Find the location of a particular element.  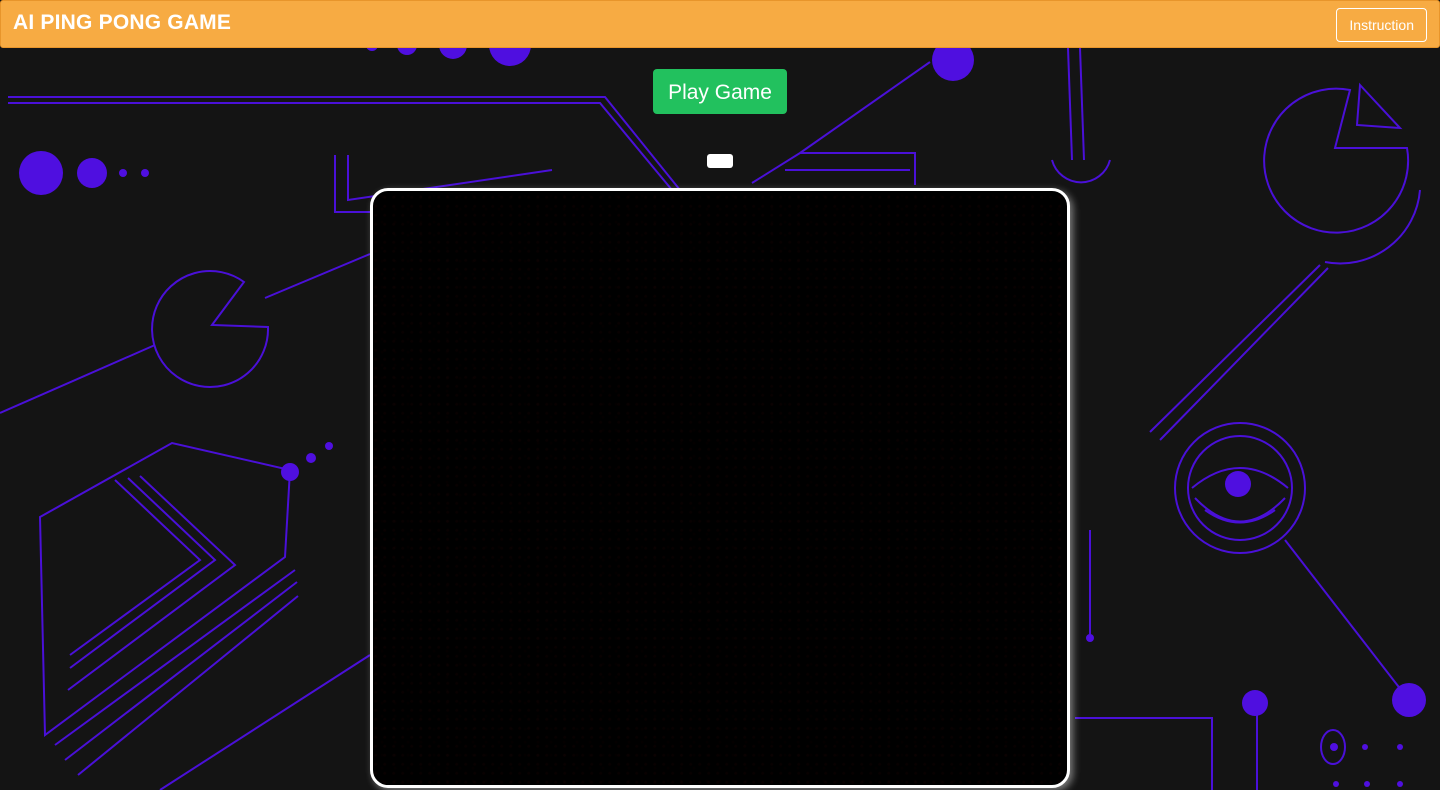

top-navbar: AI PING PONG GAME Instruction is located at coordinates (720, 24).